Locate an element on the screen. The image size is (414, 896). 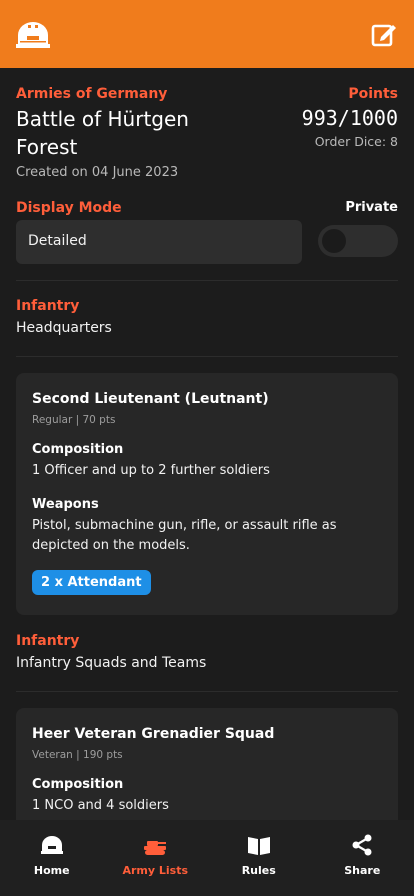
display-mode-label: Display Mode is located at coordinates (69, 208).